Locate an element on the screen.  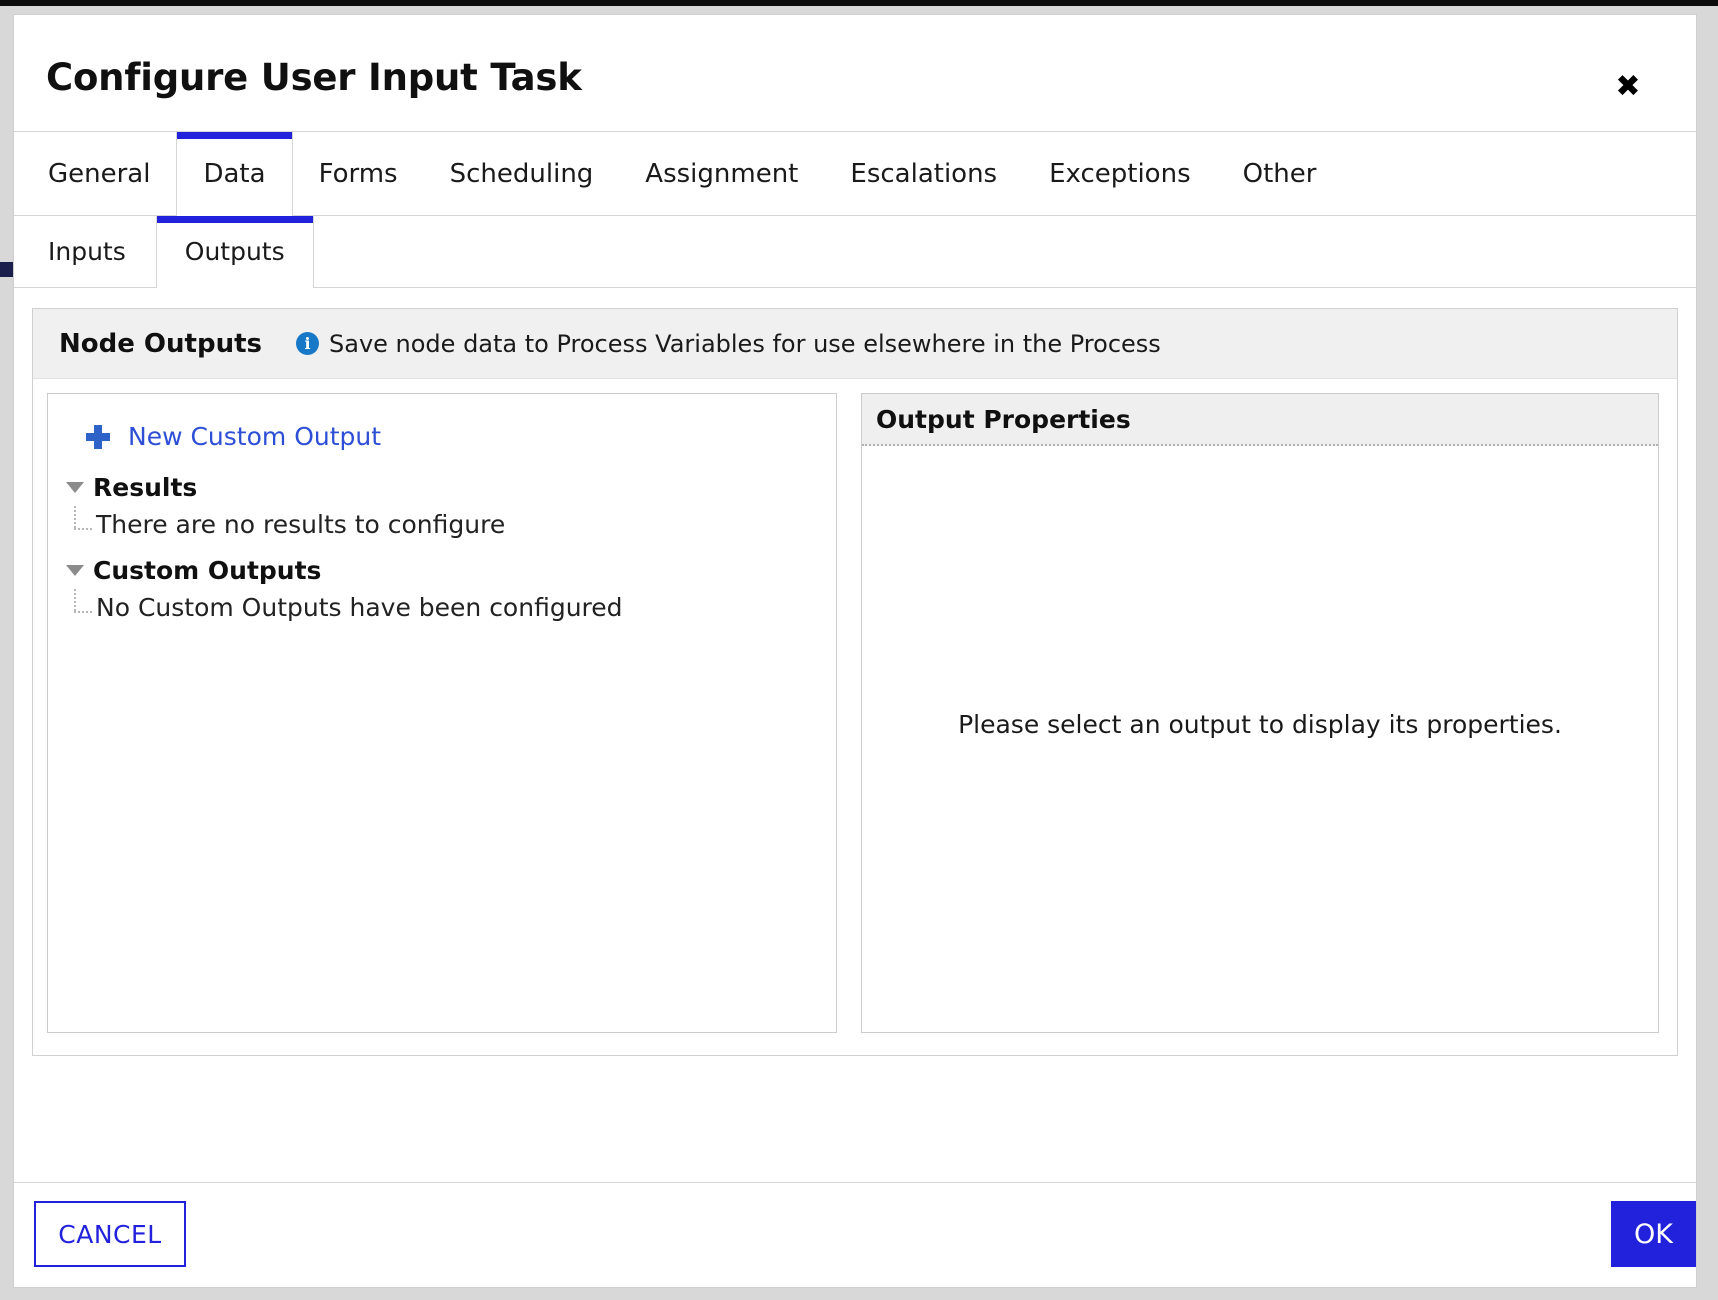
tab-label: Scheduling is located at coordinates (521, 173).